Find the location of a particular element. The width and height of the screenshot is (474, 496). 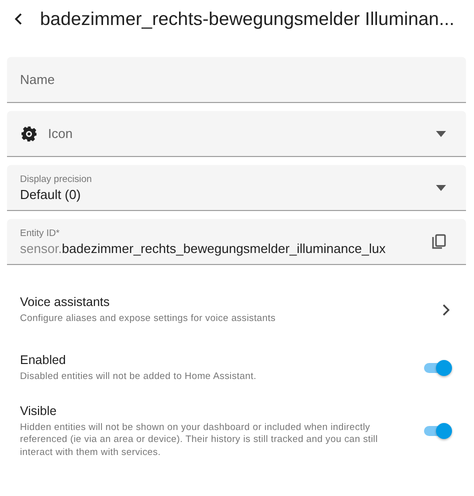

field-label: Display precision is located at coordinates (56, 179).